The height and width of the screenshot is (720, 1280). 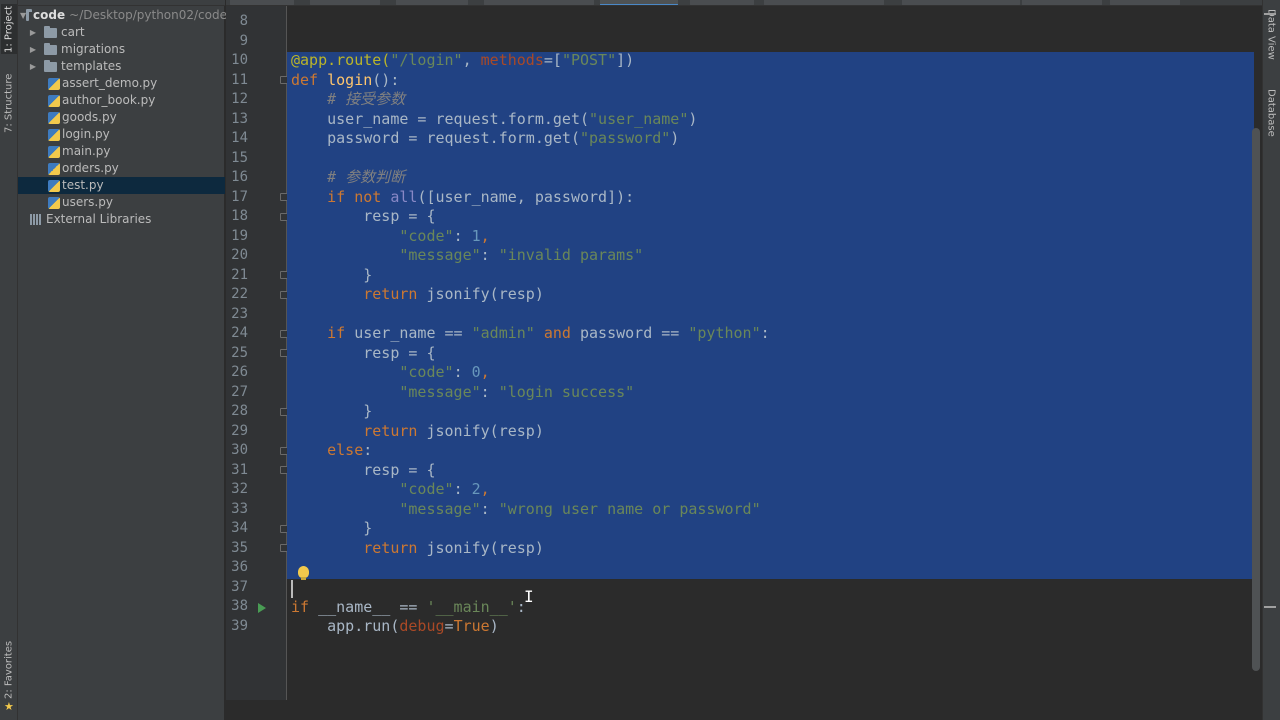 What do you see at coordinates (110, 83) in the screenshot?
I see `file-label: assert_demo.py` at bounding box center [110, 83].